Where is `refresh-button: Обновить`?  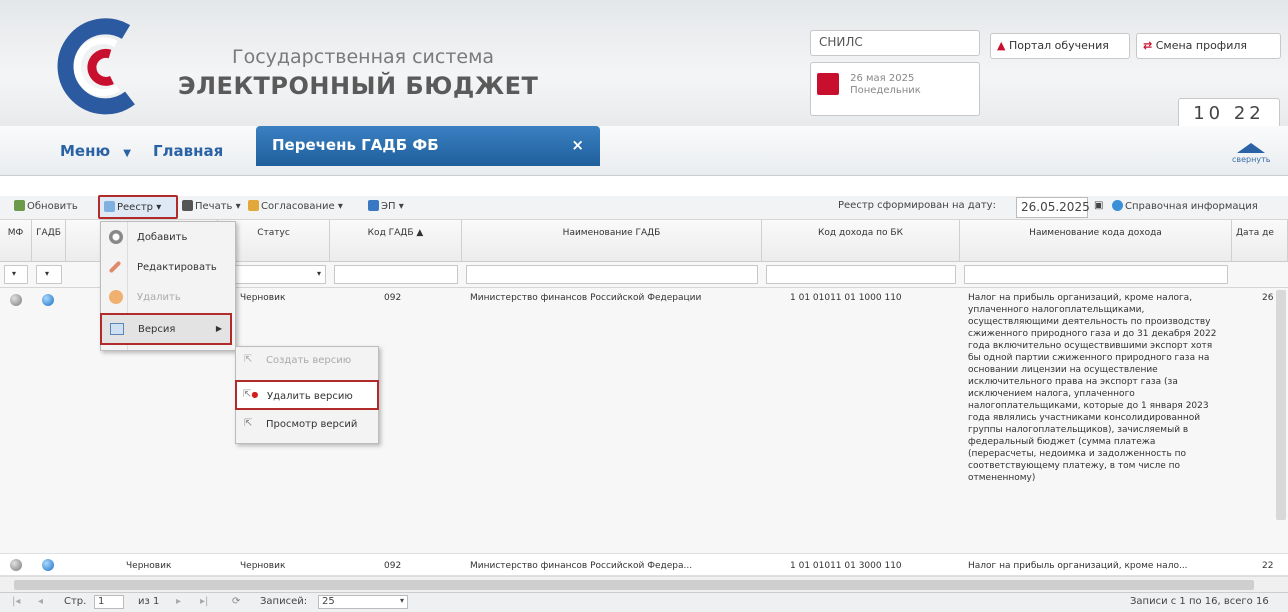
refresh-button: Обновить is located at coordinates (46, 206).